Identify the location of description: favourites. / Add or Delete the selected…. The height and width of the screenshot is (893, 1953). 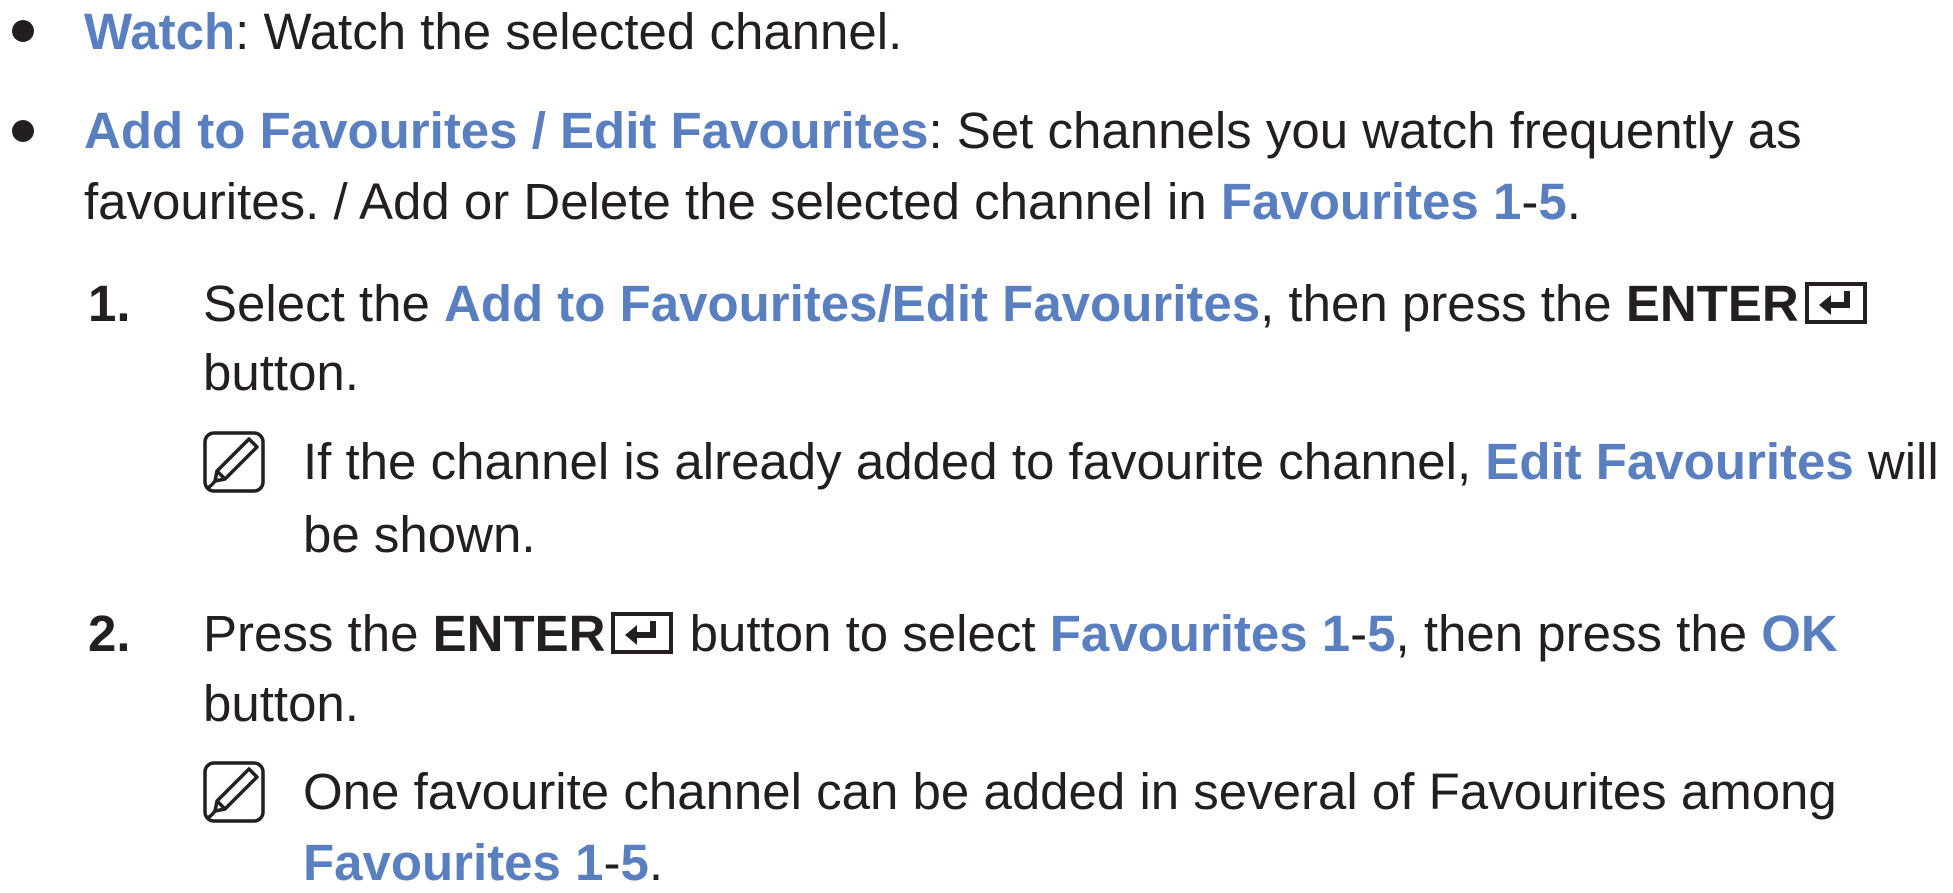
(652, 201).